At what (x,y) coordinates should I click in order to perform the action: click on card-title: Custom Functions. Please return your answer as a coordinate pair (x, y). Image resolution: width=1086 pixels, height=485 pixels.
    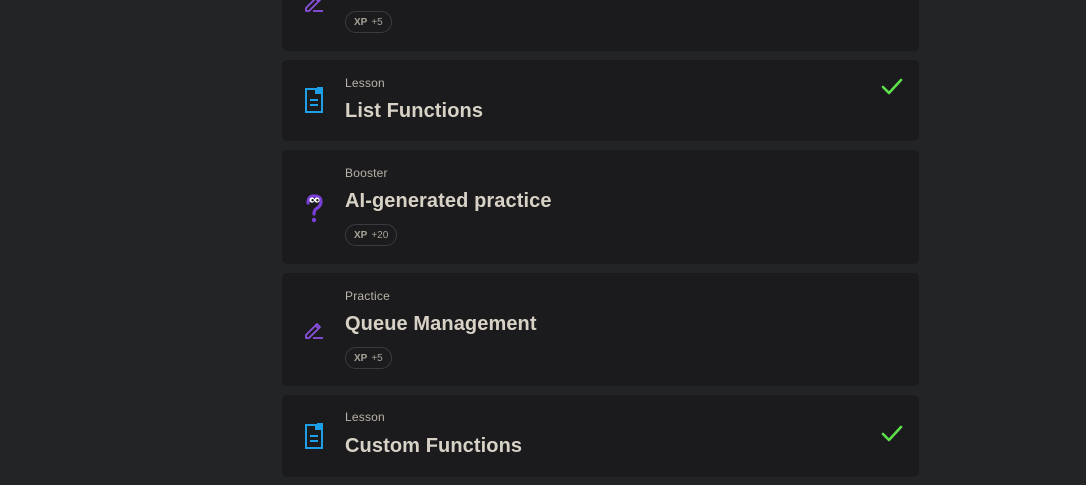
    Looking at the image, I should click on (434, 446).